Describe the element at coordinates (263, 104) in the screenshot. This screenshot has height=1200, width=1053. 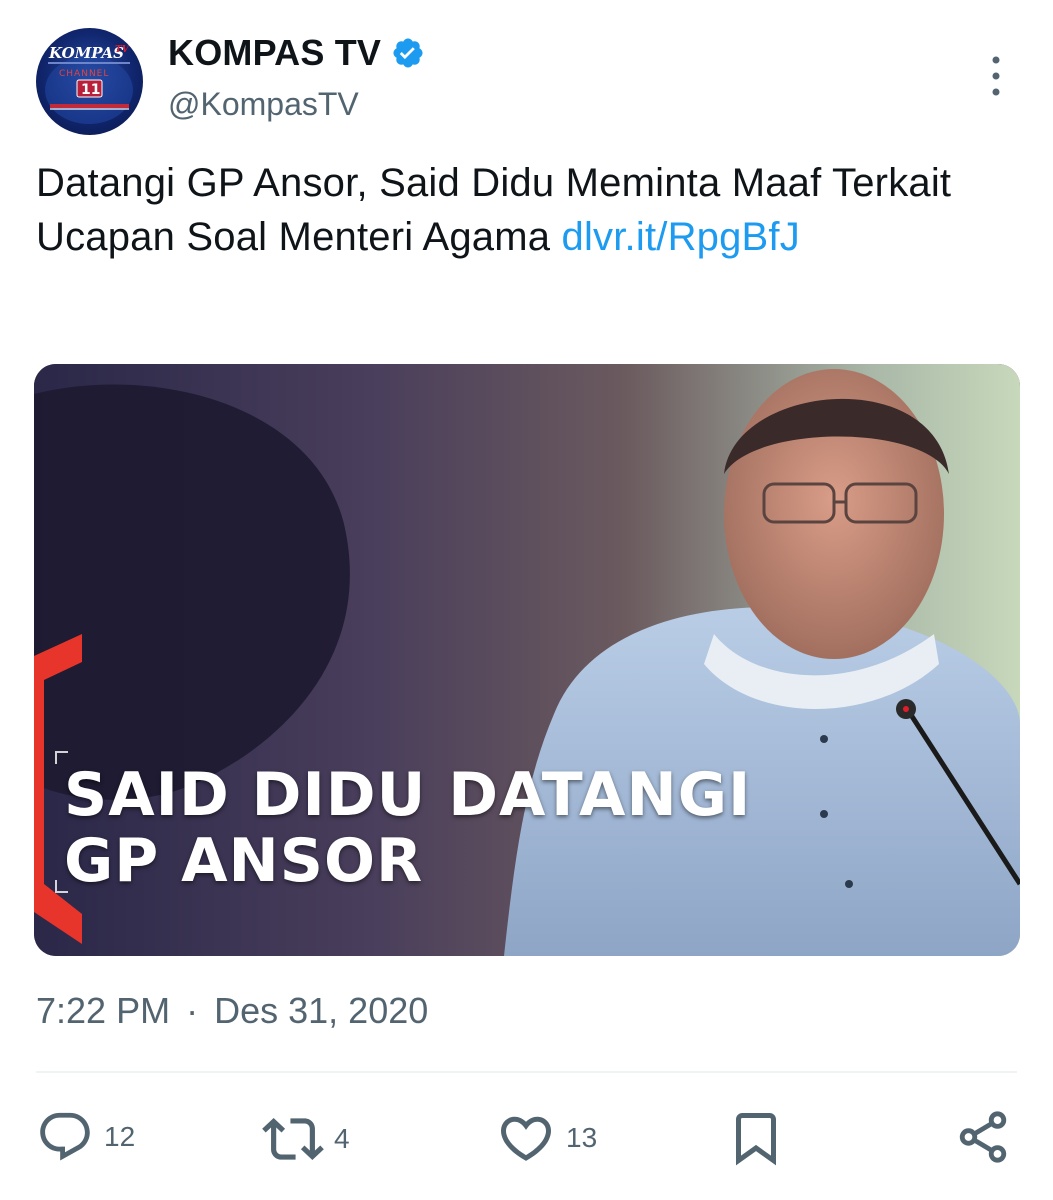
I see `account-handle: @KompasTV` at that location.